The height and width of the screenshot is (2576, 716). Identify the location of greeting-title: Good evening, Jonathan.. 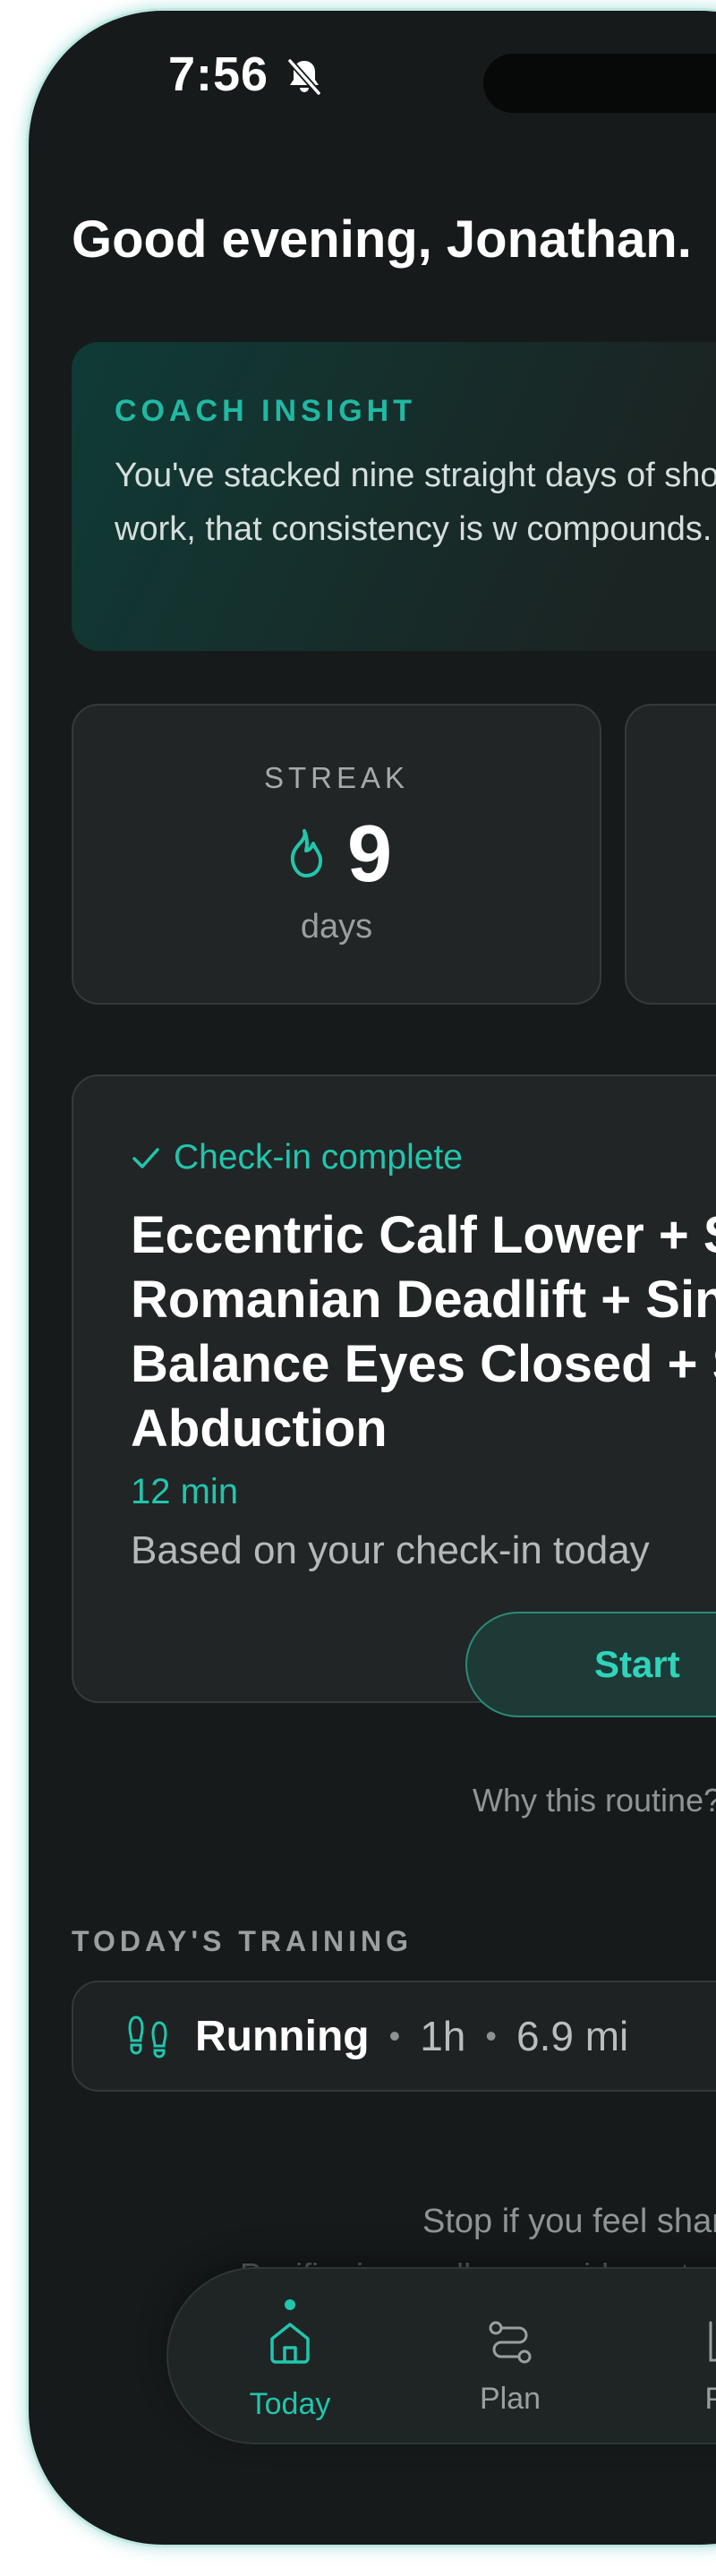
(382, 239).